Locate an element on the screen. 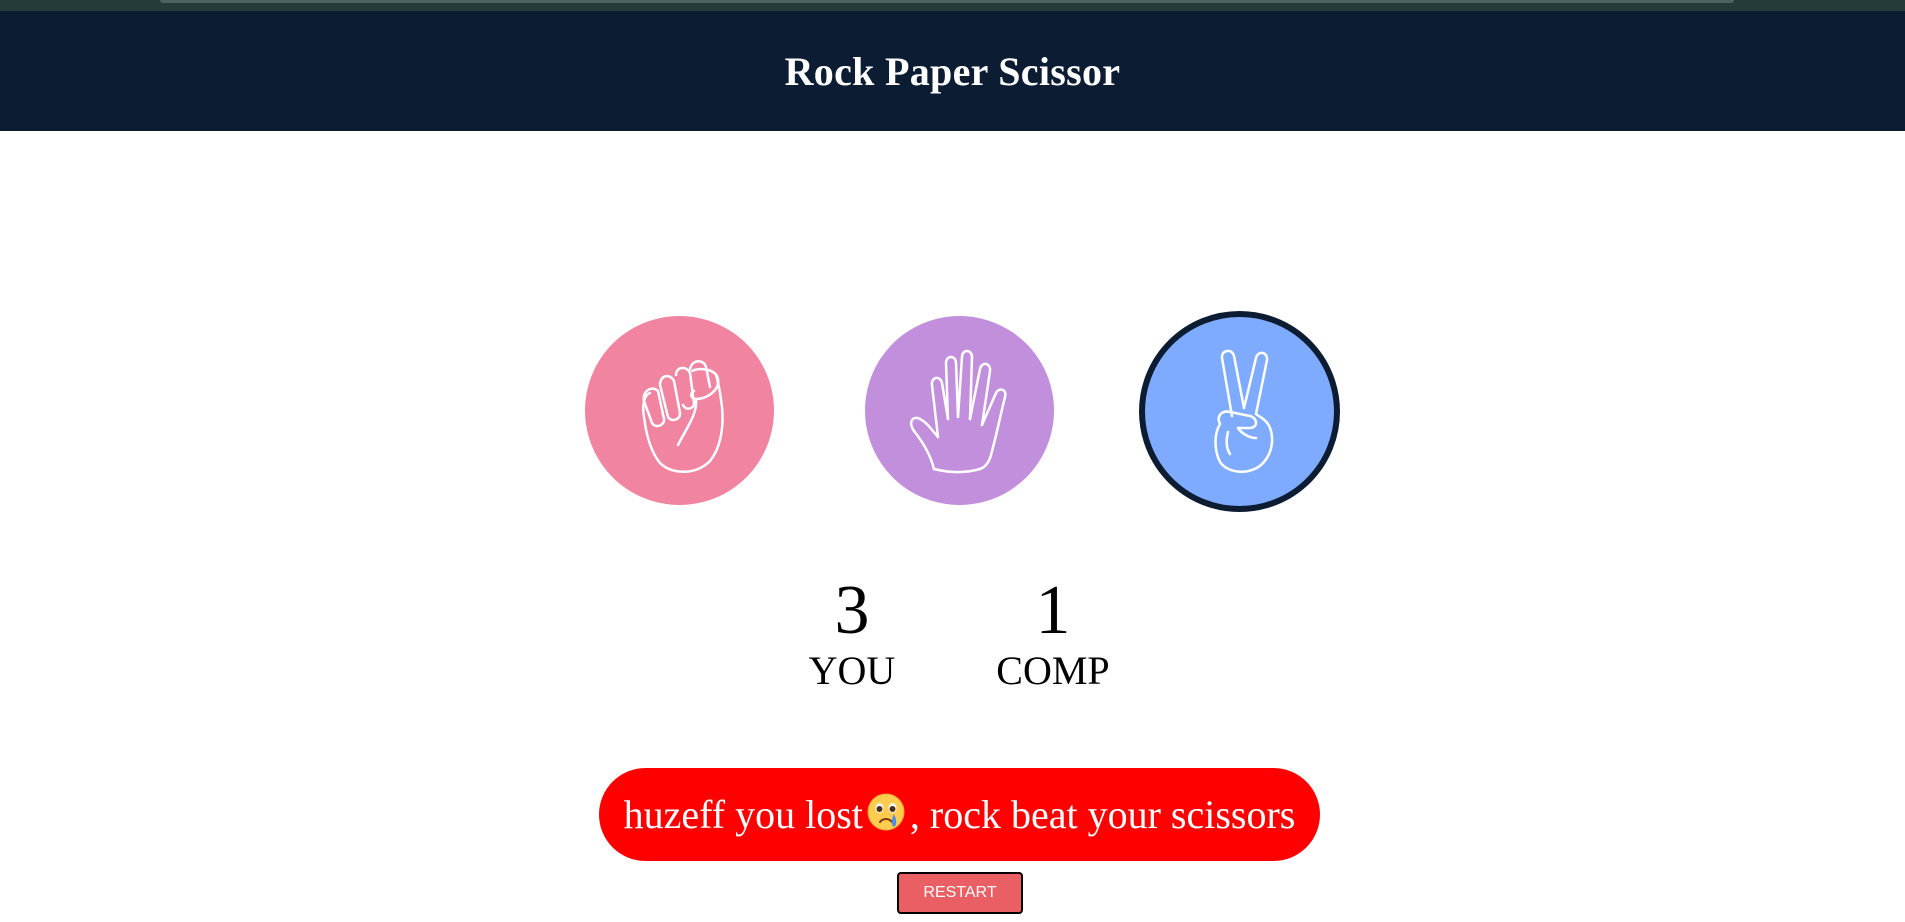  user-score-value: 3 is located at coordinates (852, 610).